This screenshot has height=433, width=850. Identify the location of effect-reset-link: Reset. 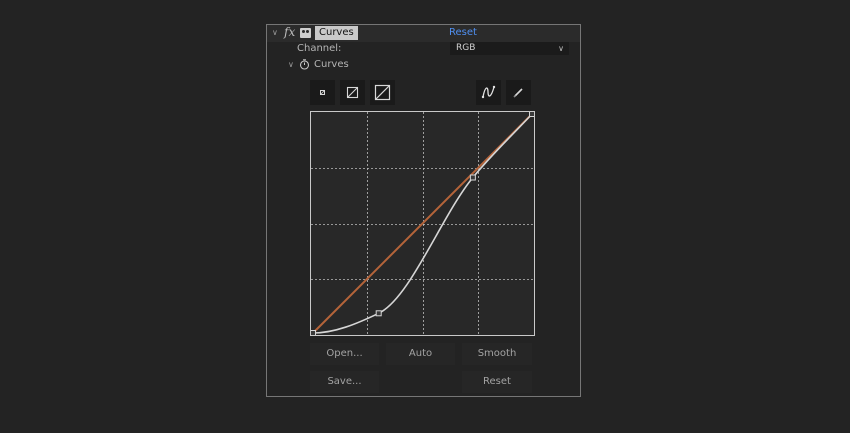
(463, 32).